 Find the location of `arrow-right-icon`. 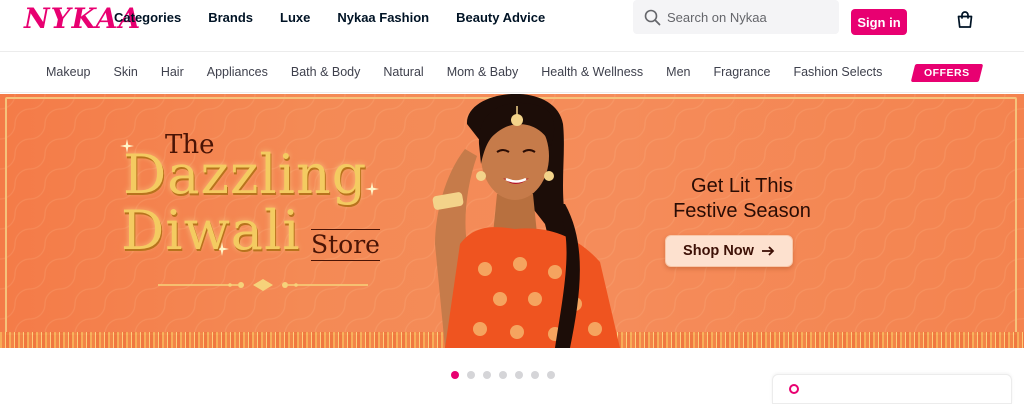

arrow-right-icon is located at coordinates (768, 251).